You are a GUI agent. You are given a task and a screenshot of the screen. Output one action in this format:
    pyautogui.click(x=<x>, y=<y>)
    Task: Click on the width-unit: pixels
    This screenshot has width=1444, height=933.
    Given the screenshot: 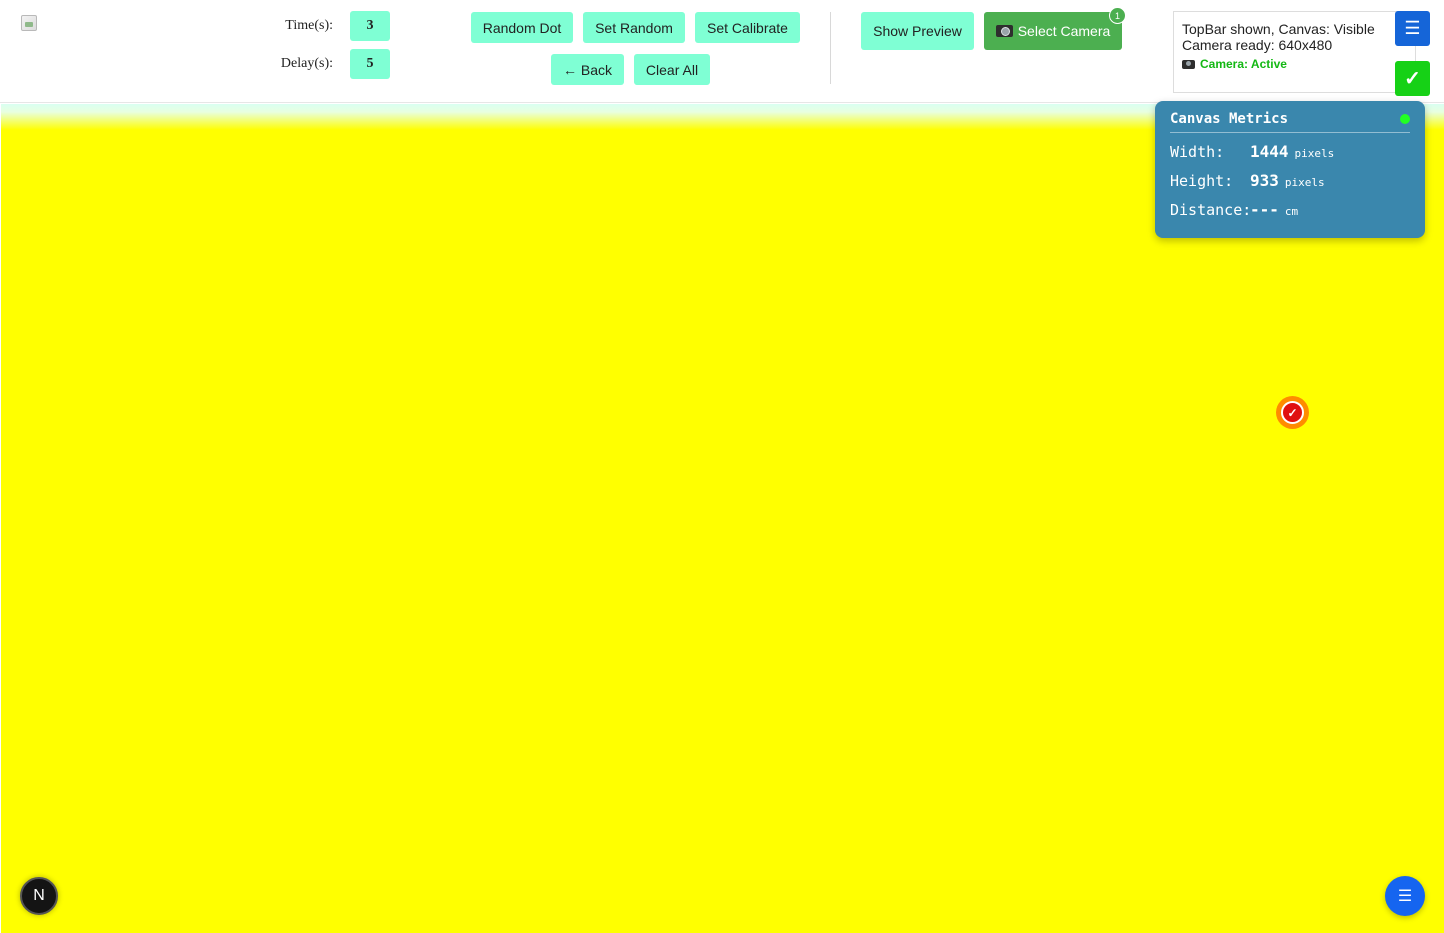 What is the action you would take?
    pyautogui.click(x=1314, y=153)
    